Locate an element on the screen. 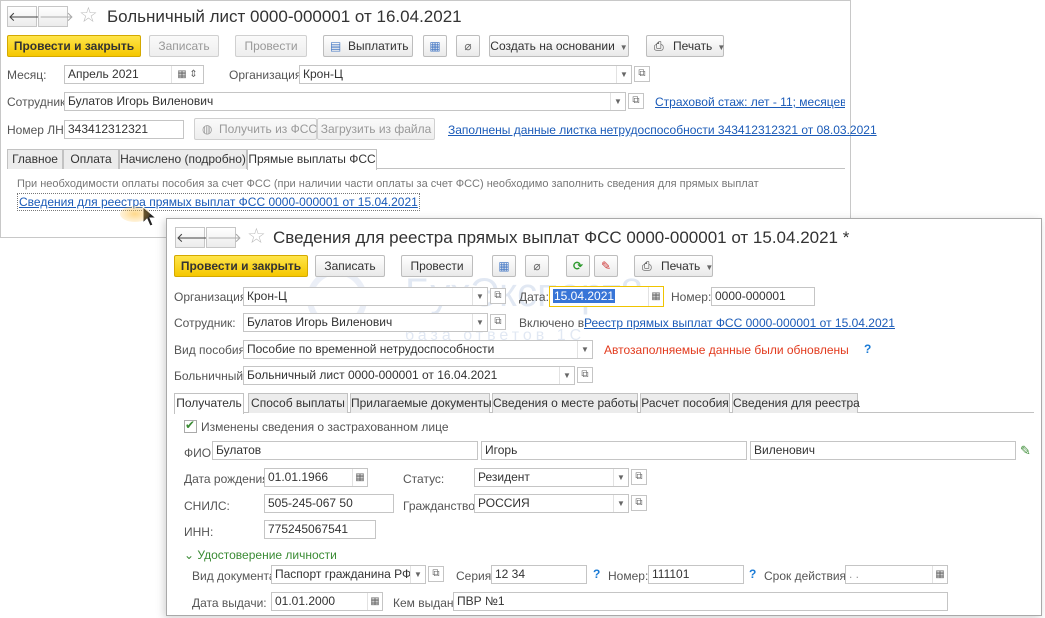 The height and width of the screenshot is (618, 1045). changed-info-checkbox is located at coordinates (190, 425).